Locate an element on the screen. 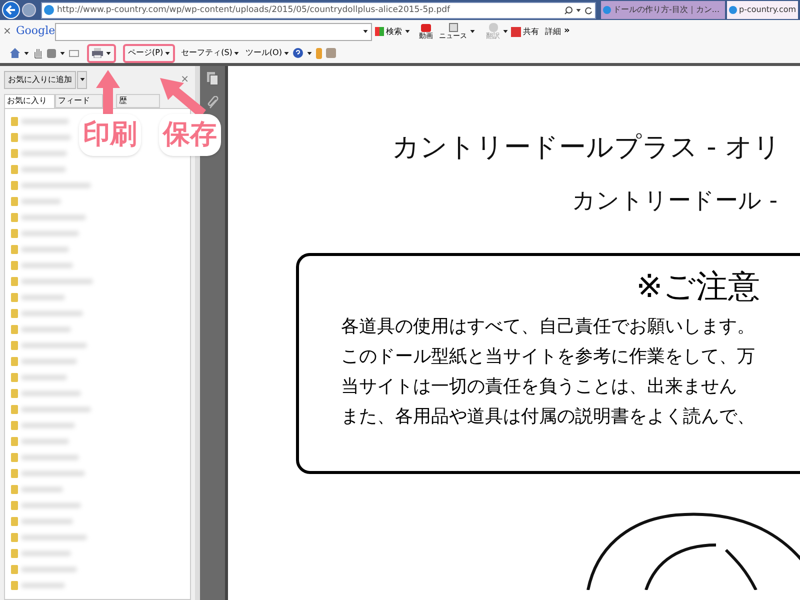 This screenshot has width=800, height=600. sidebar-tab: 歴 is located at coordinates (138, 101).